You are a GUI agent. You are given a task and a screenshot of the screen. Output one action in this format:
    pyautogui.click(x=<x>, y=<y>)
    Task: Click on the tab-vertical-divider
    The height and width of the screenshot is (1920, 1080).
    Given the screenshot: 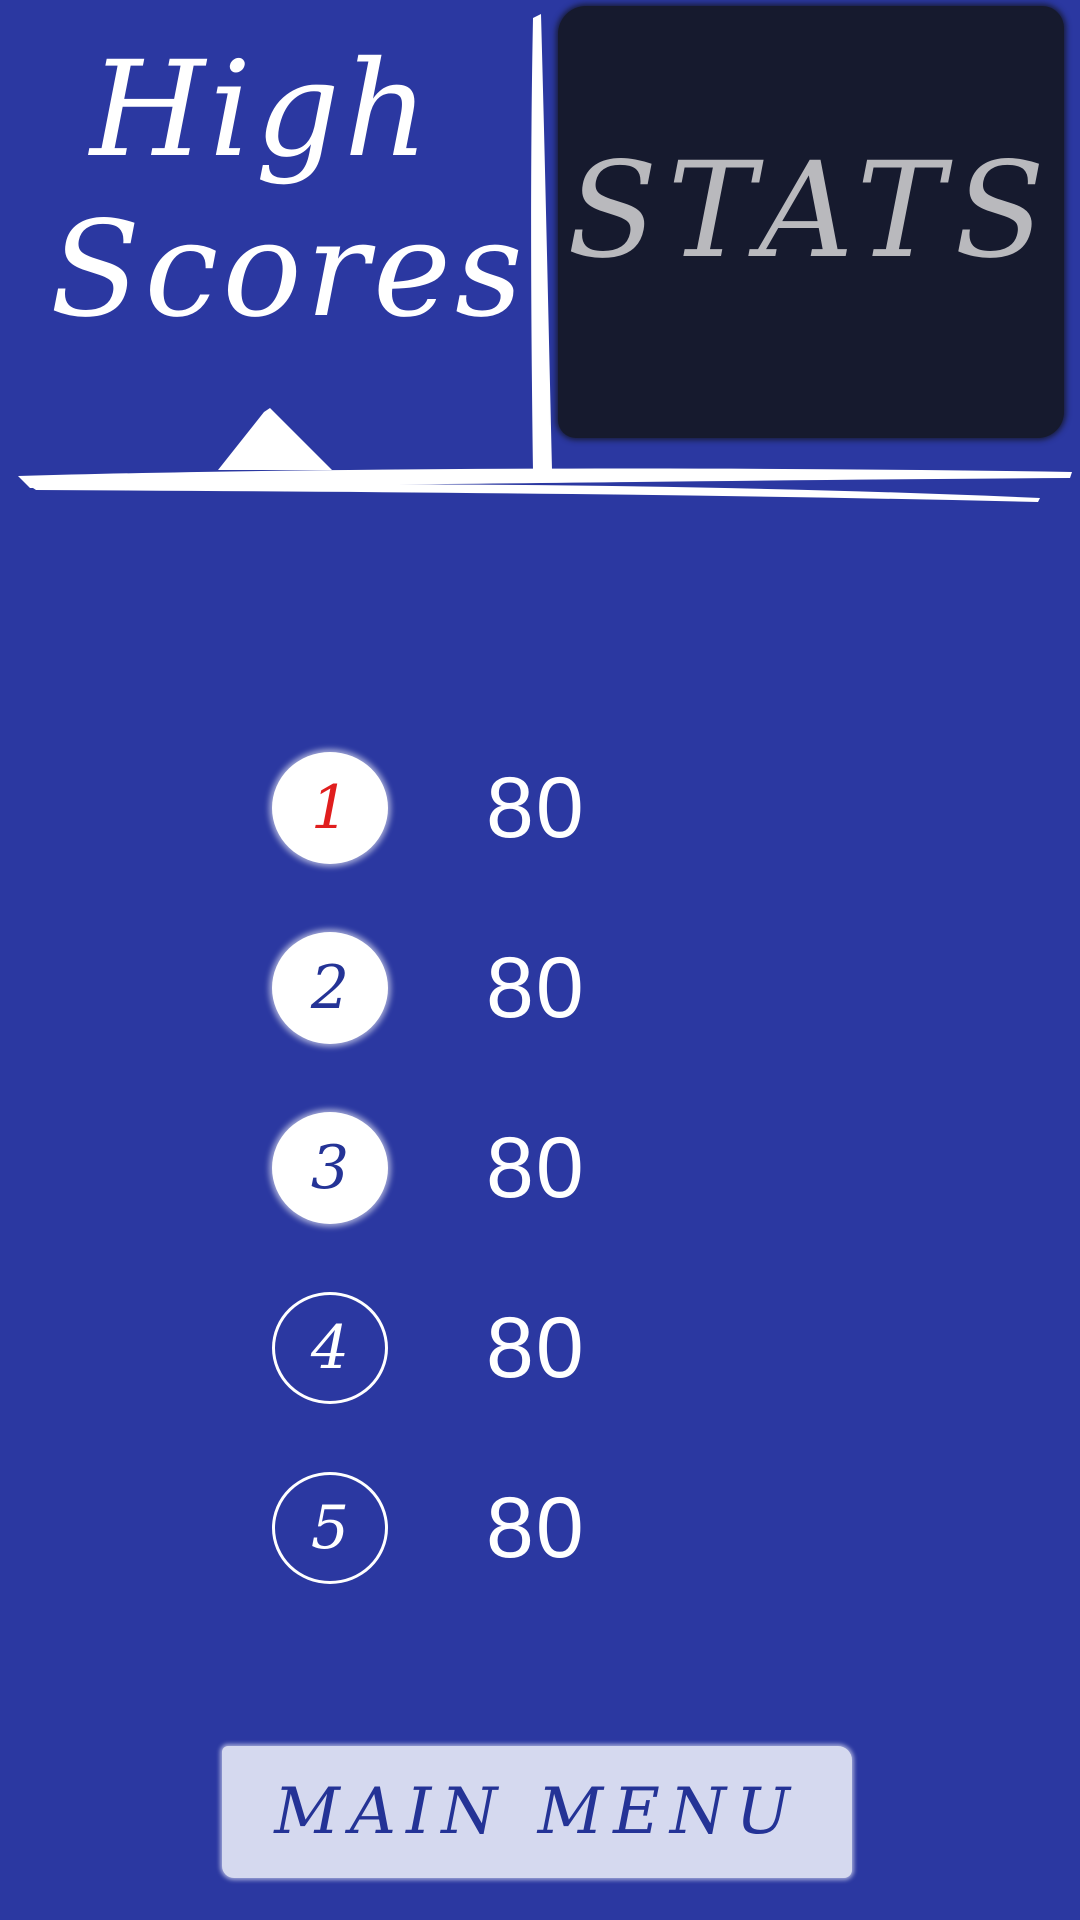 What is the action you would take?
    pyautogui.click(x=541, y=242)
    